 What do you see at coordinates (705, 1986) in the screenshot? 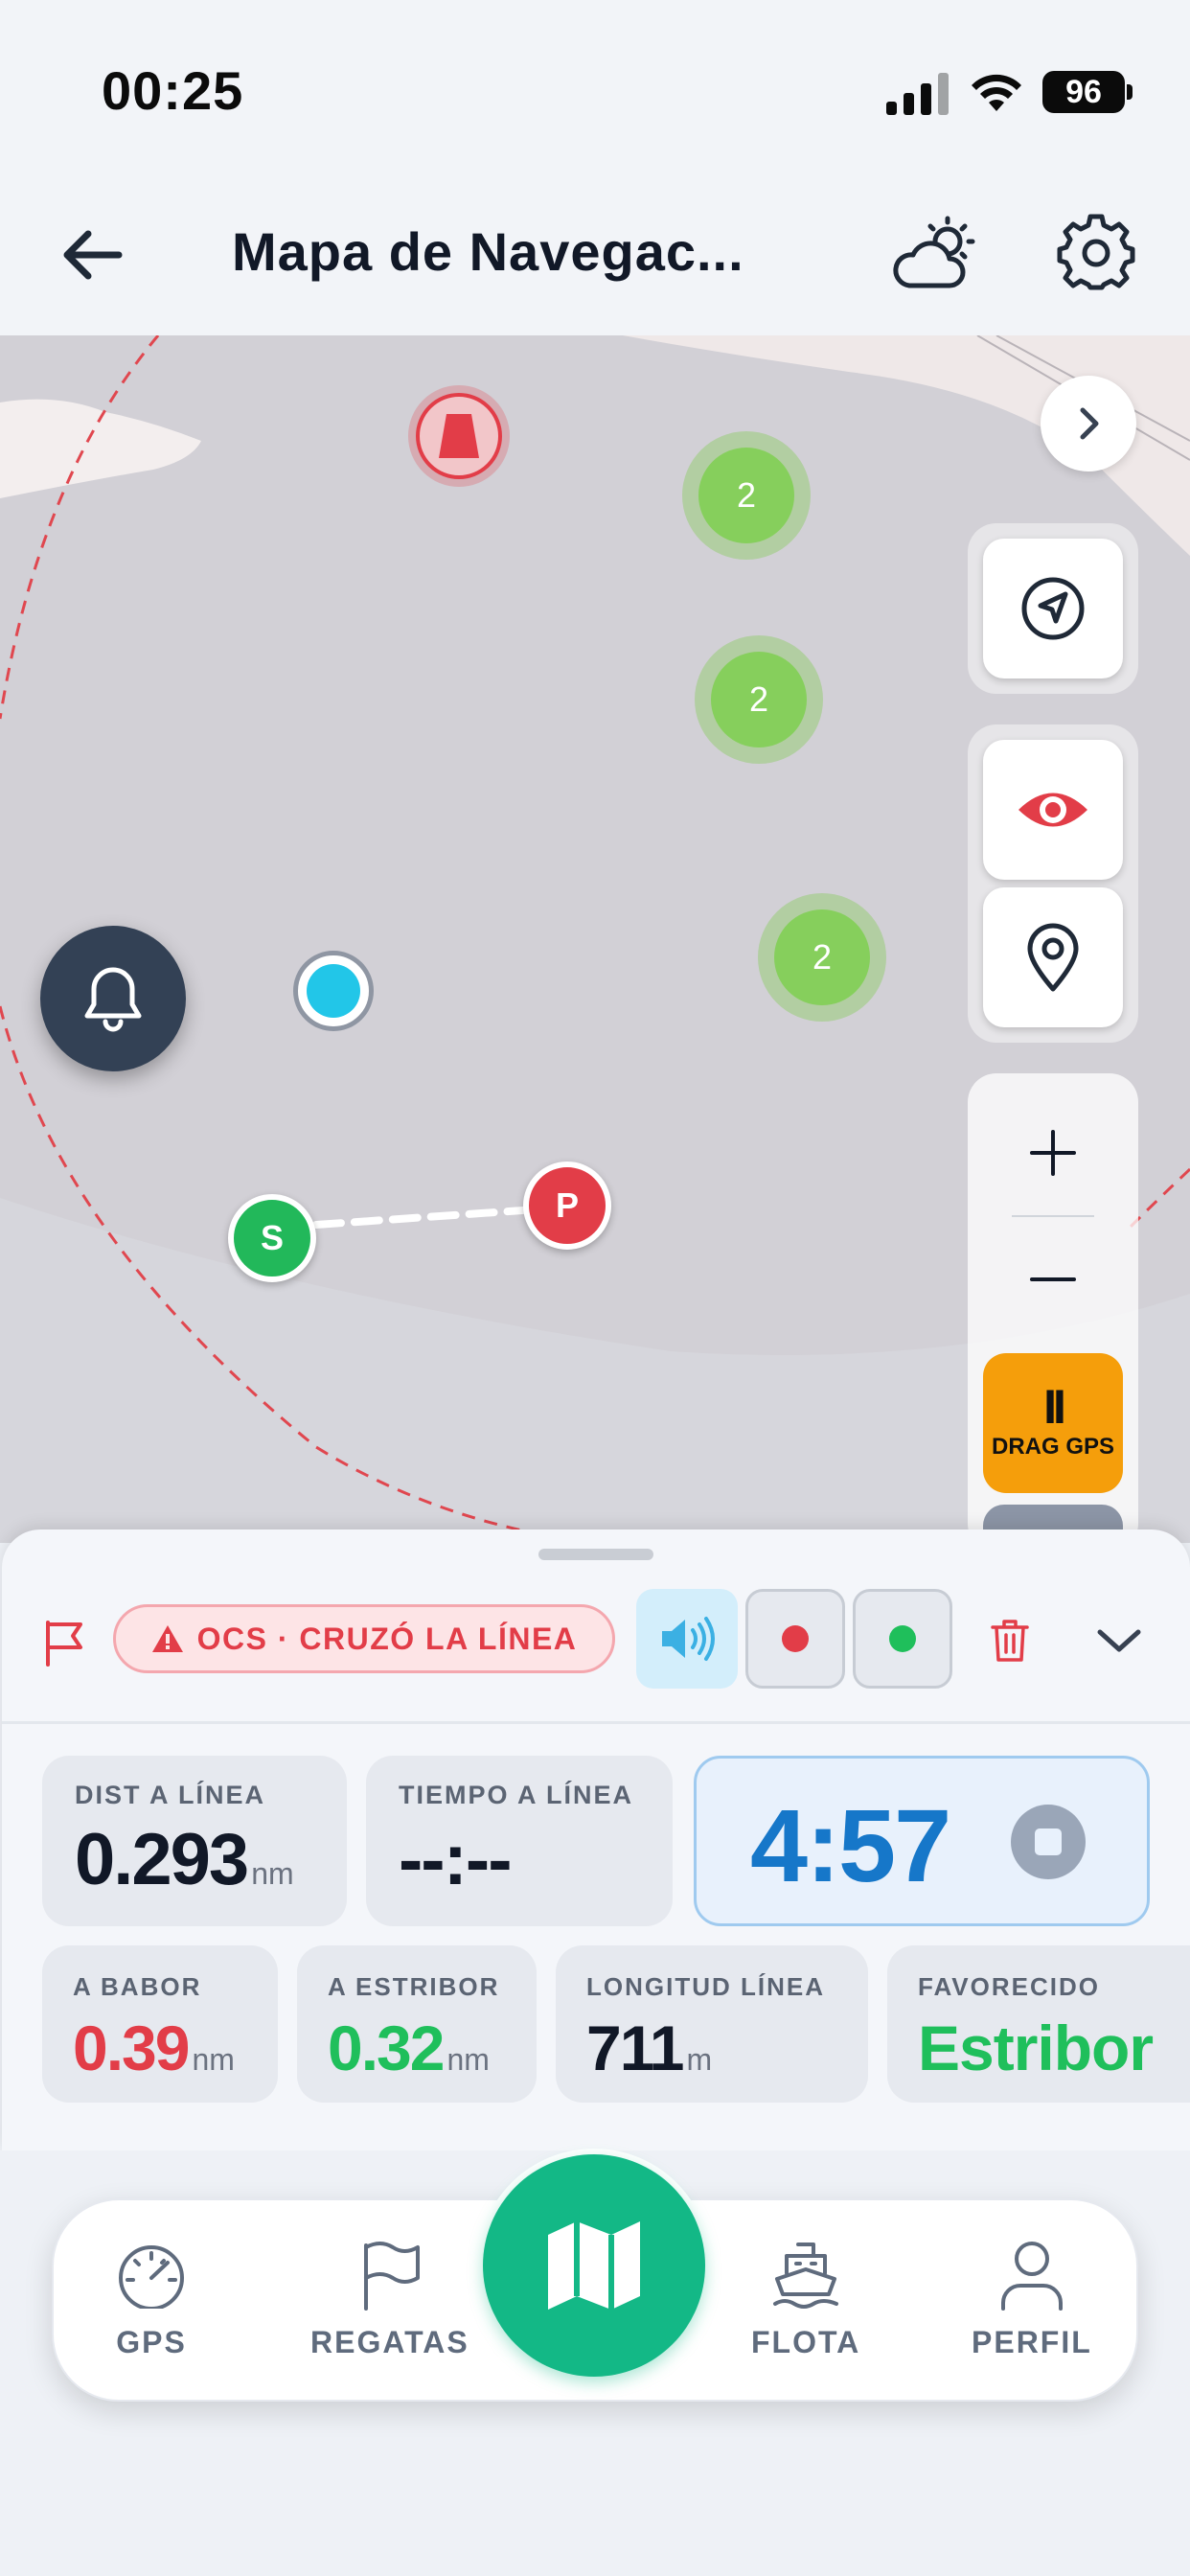
I see `line-length-label: LONGITUD LÍNEA` at bounding box center [705, 1986].